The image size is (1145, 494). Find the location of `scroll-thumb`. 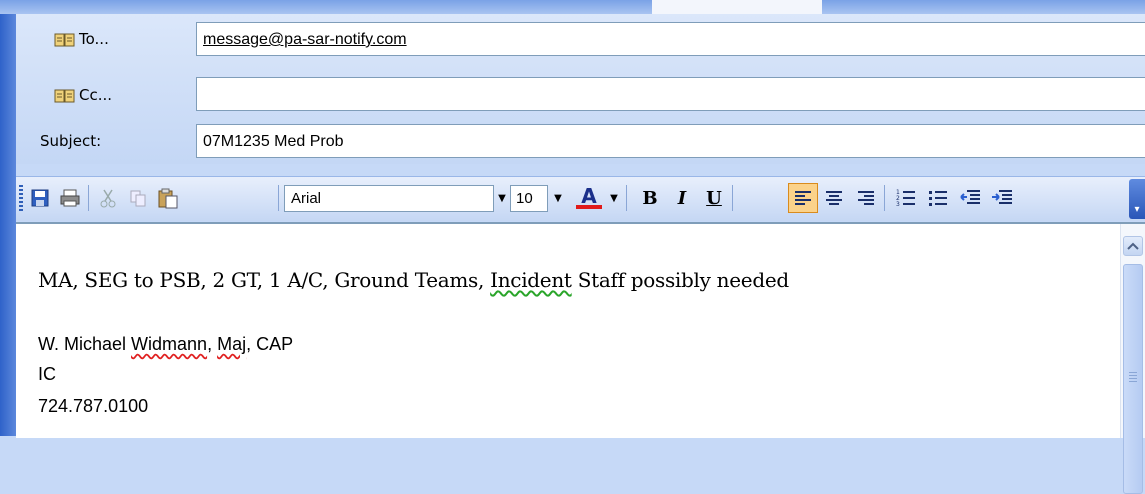

scroll-thumb is located at coordinates (1133, 379).